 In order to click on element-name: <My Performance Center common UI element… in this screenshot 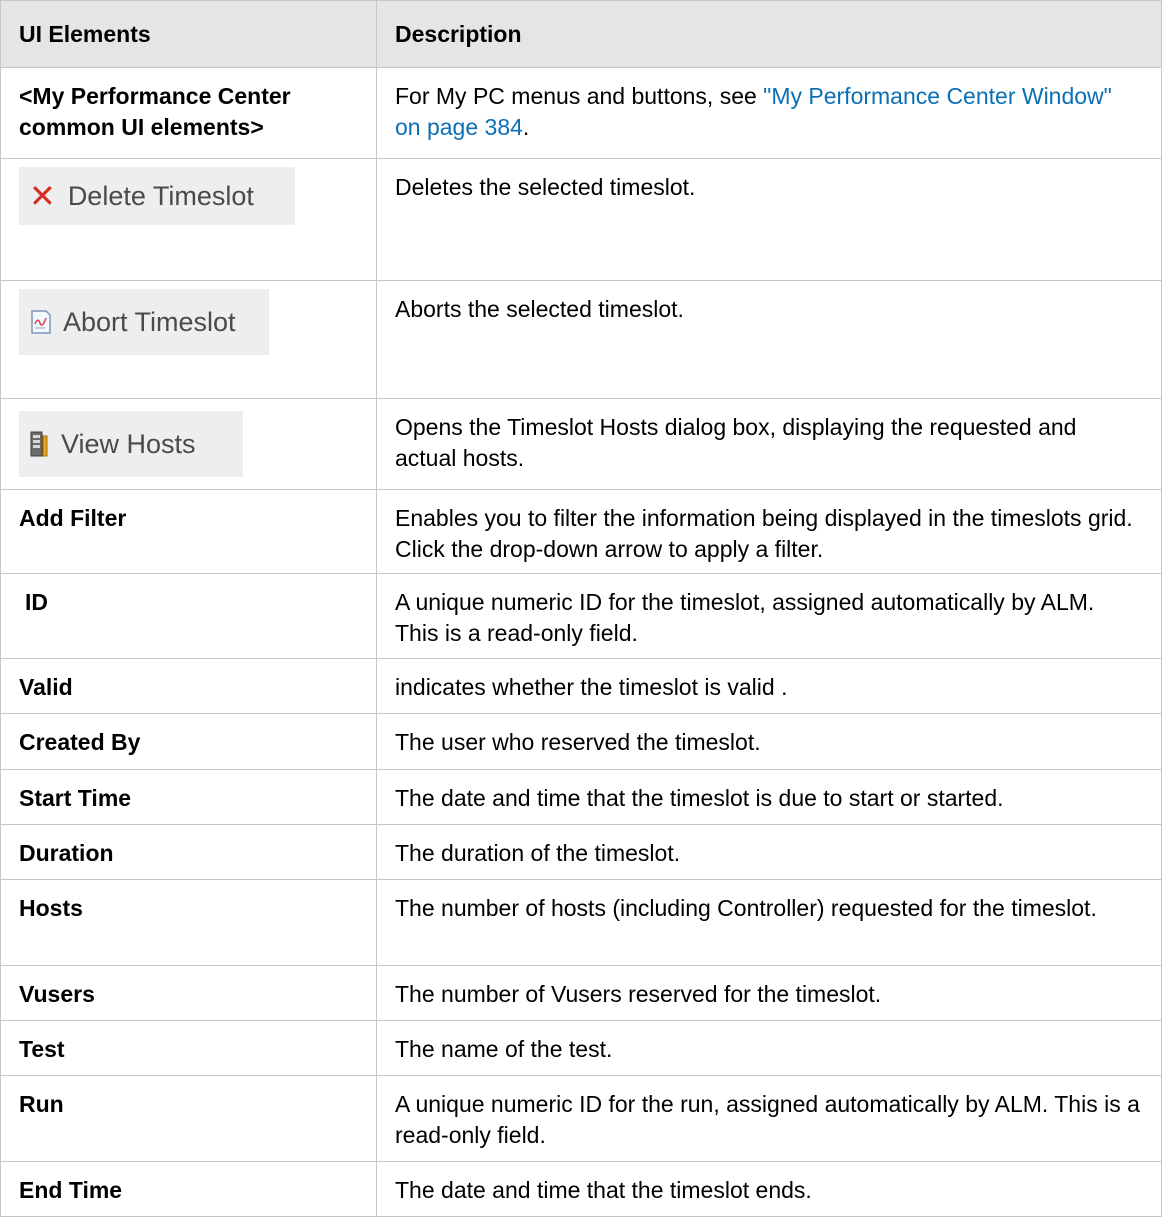, I will do `click(188, 113)`.